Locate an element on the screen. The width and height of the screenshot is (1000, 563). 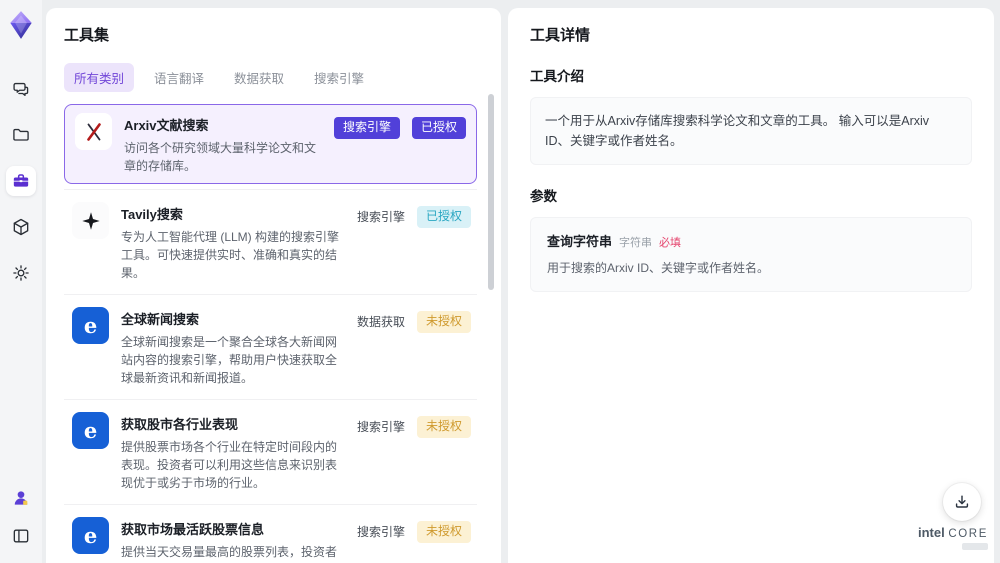
category-tab-2: 数据获取 is located at coordinates (259, 77).